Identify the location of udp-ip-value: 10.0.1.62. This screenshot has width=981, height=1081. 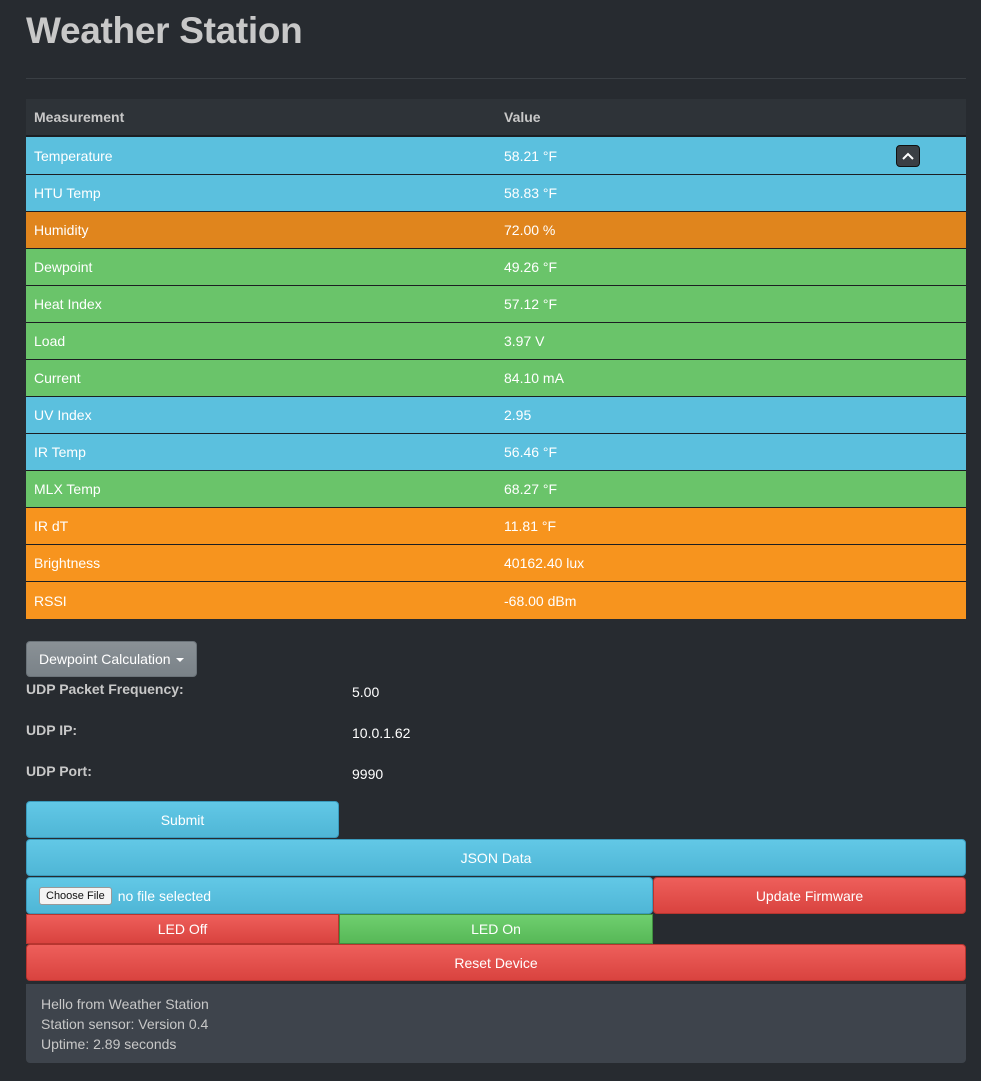
(381, 733).